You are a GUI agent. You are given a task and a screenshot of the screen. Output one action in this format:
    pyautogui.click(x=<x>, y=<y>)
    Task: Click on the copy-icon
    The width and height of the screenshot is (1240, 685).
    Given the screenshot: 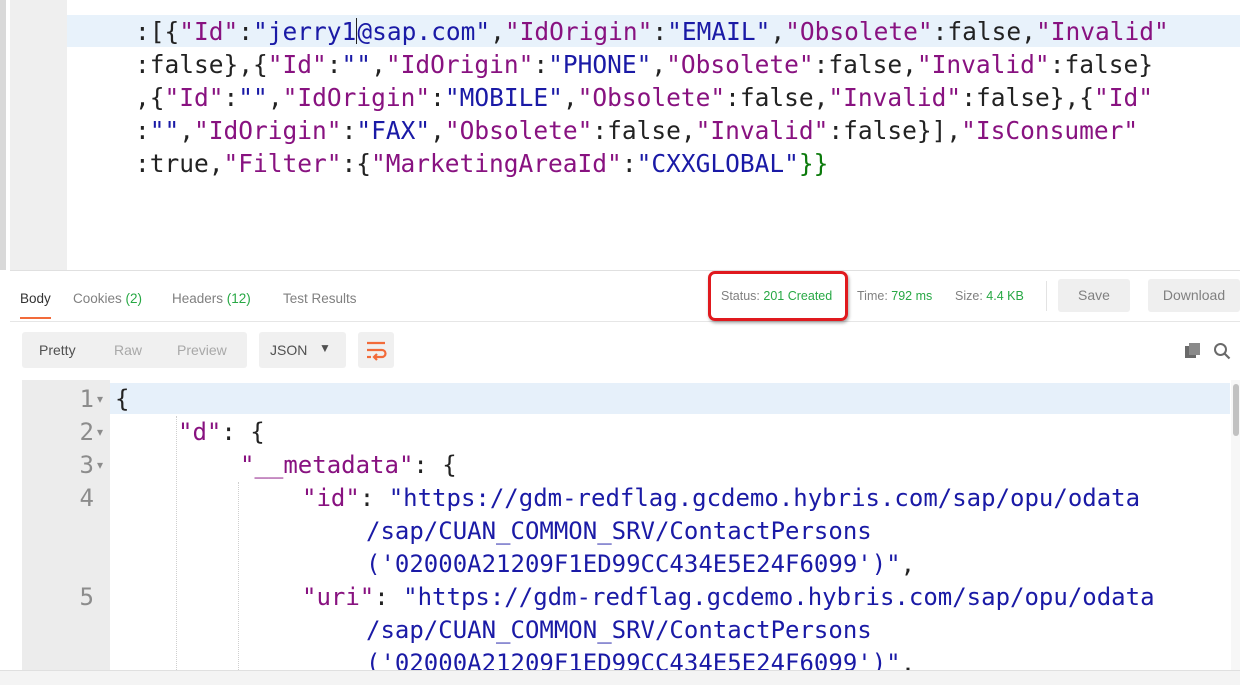 What is the action you would take?
    pyautogui.click(x=1193, y=351)
    